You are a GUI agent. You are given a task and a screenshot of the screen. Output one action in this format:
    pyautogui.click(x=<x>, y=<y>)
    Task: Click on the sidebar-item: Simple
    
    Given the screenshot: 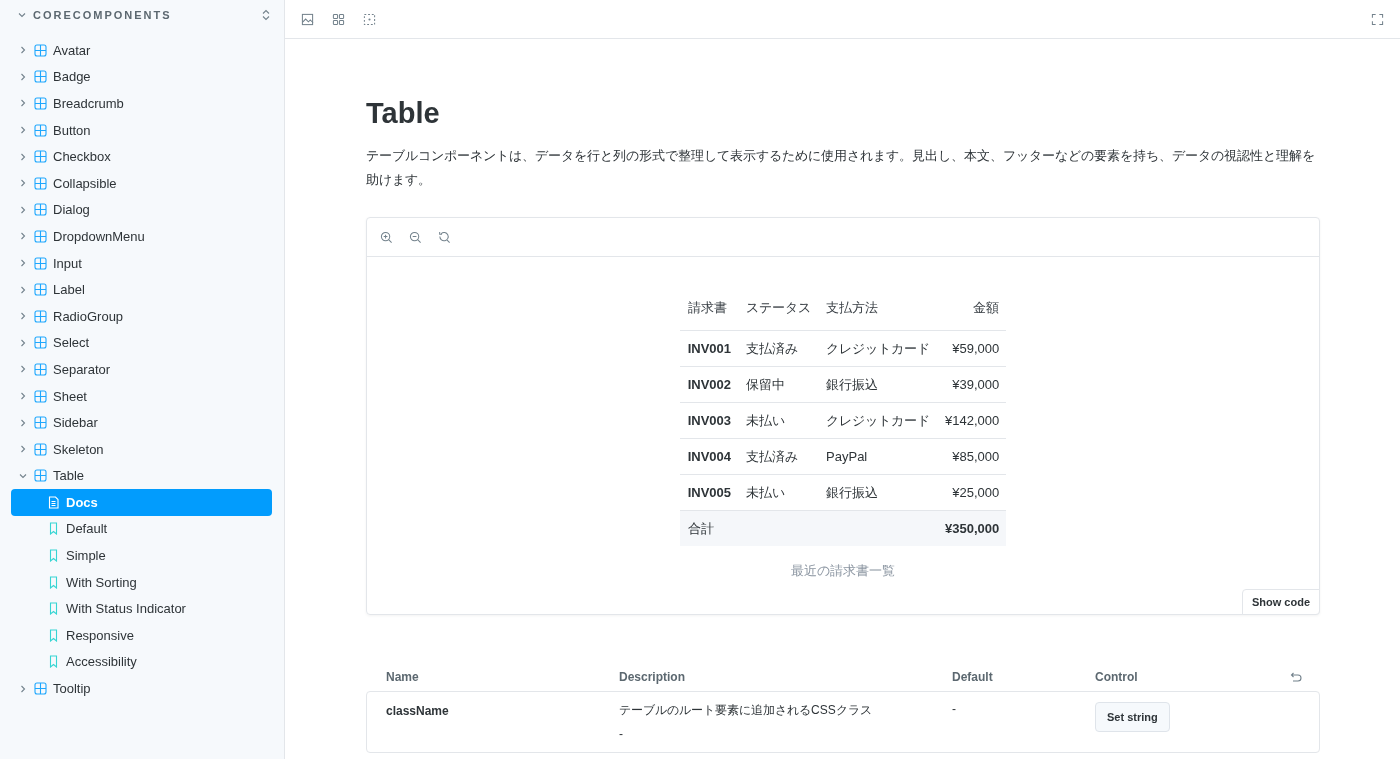 What is the action you would take?
    pyautogui.click(x=141, y=555)
    